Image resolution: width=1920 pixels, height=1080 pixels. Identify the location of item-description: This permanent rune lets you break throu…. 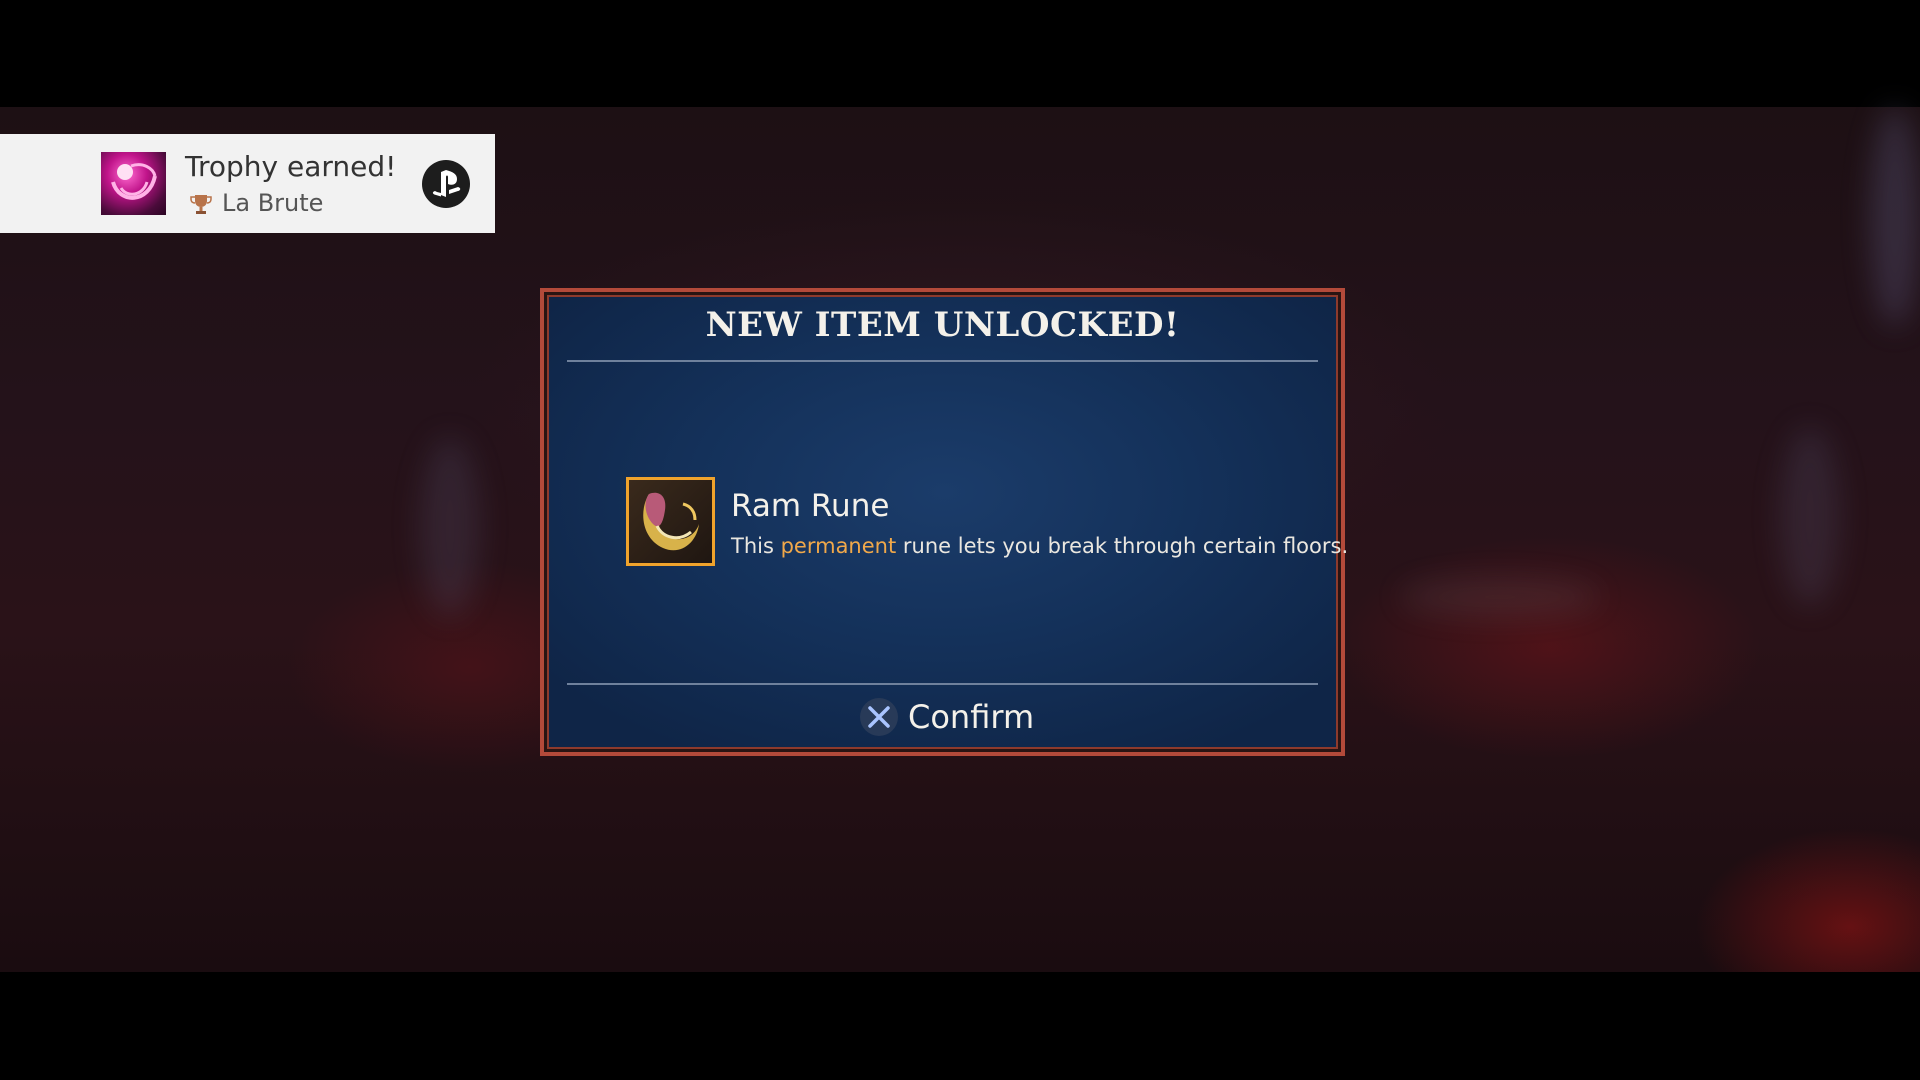
(1039, 546).